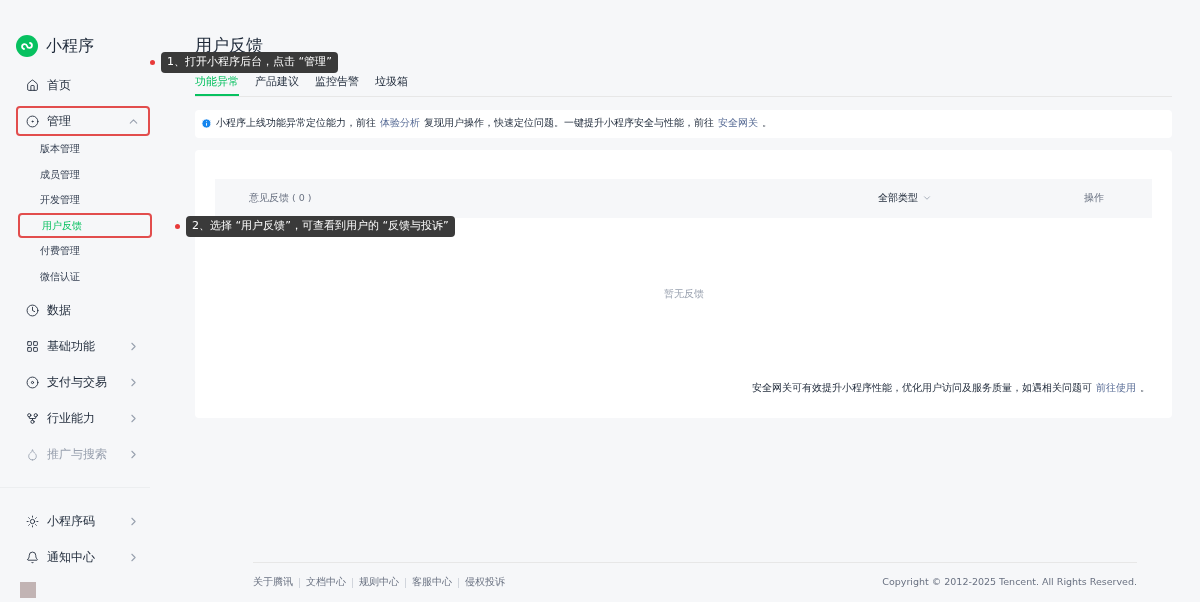 The image size is (1200, 602). I want to click on dot-circle-icon, so click(32, 382).